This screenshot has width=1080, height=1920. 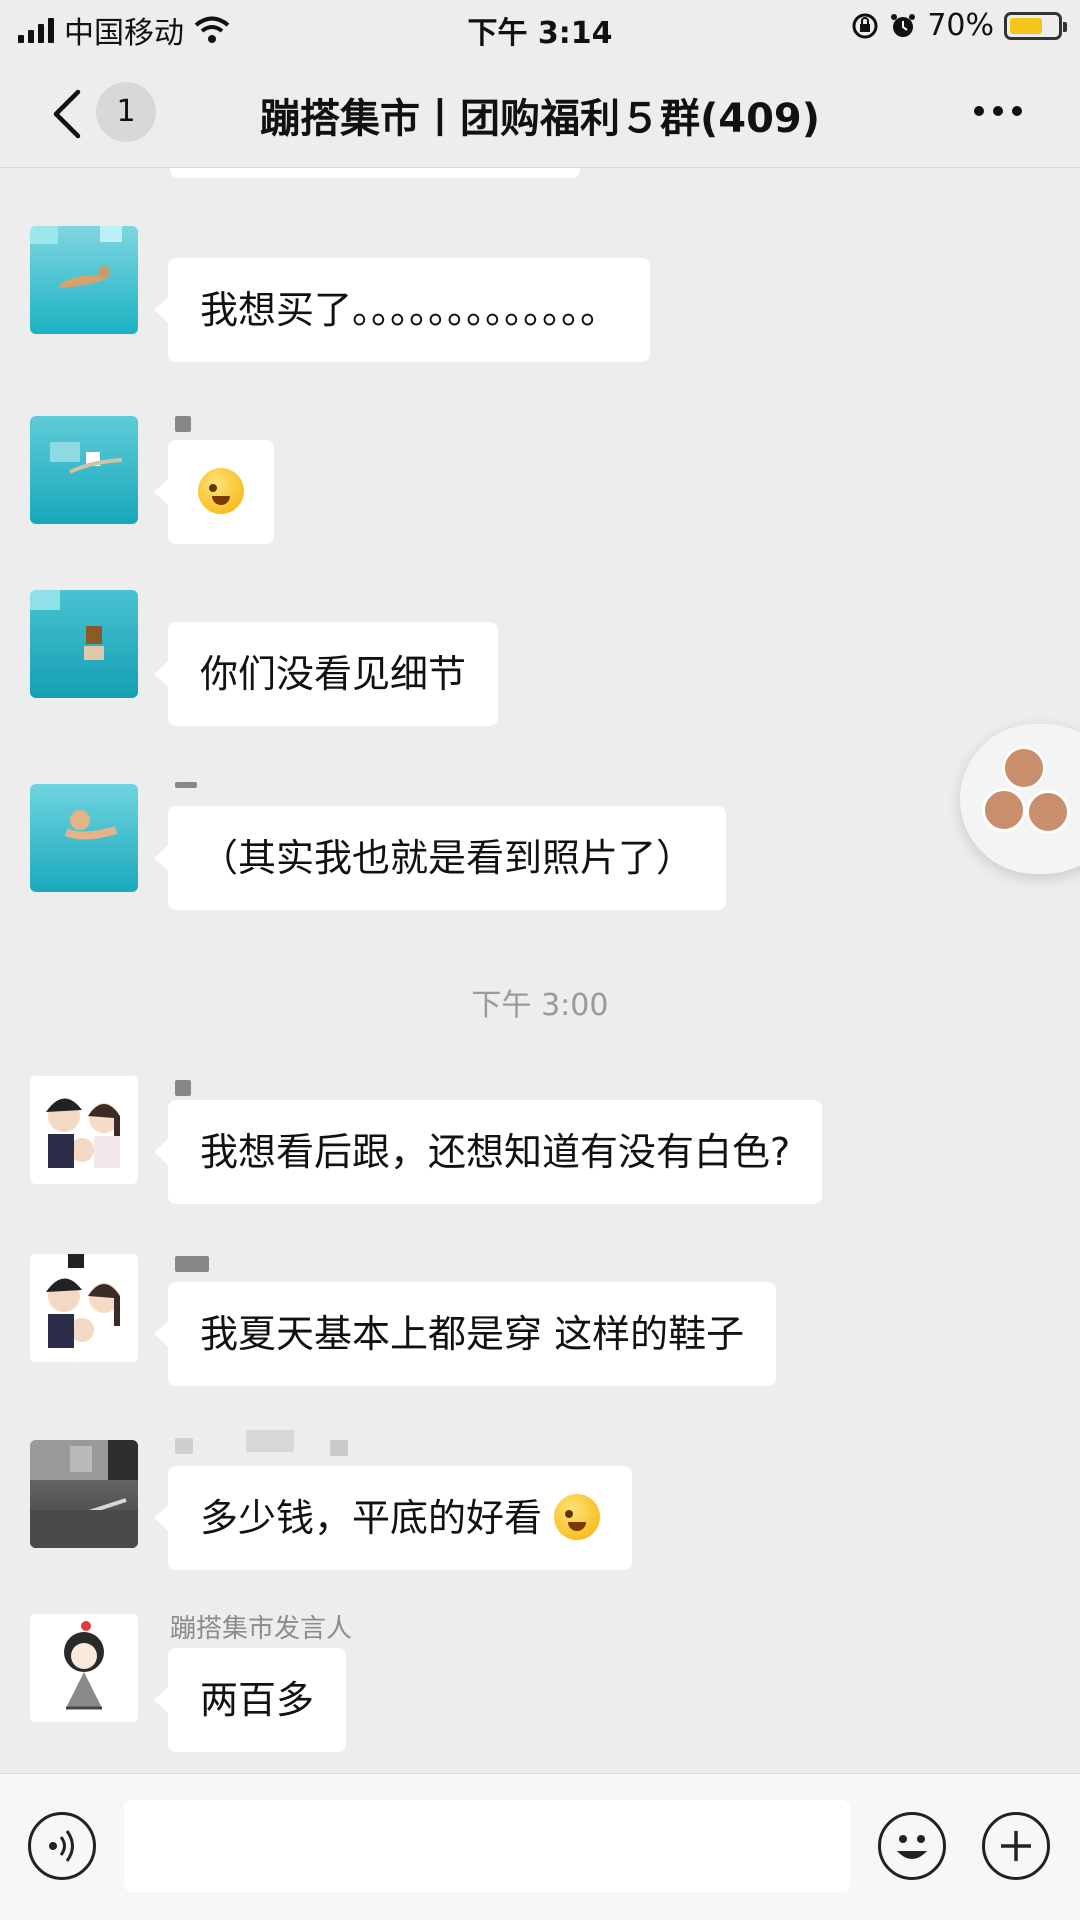 I want to click on message-input, so click(x=487, y=1846).